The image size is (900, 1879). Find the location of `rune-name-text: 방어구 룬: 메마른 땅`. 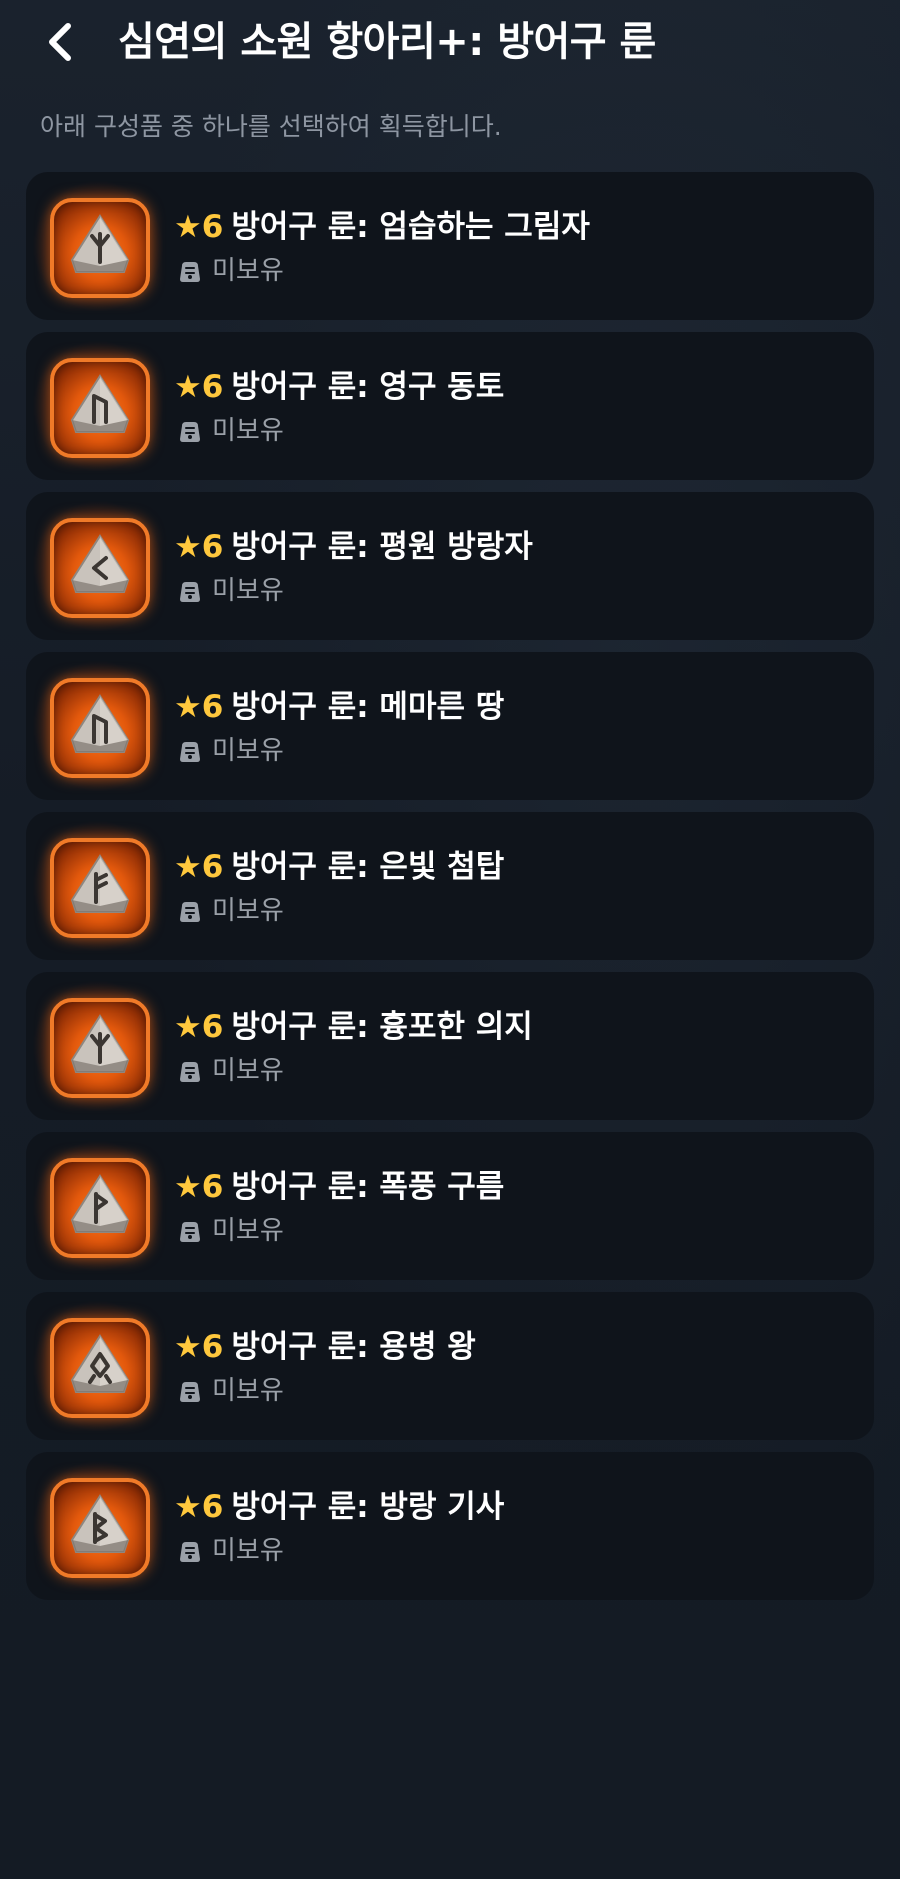

rune-name-text: 방어구 룬: 메마른 땅 is located at coordinates (368, 707).